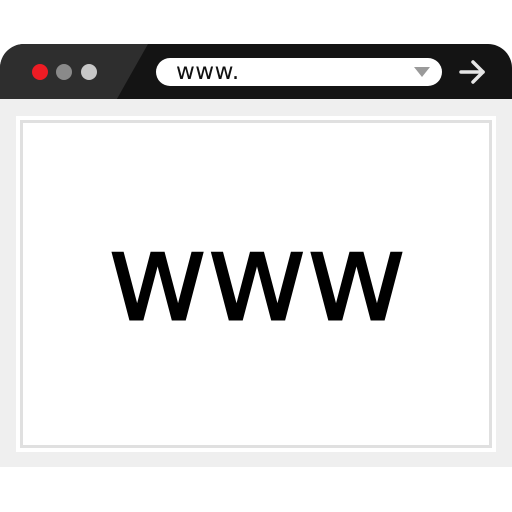 This screenshot has width=512, height=512. Describe the element at coordinates (89, 72) in the screenshot. I see `maximize-button` at that location.